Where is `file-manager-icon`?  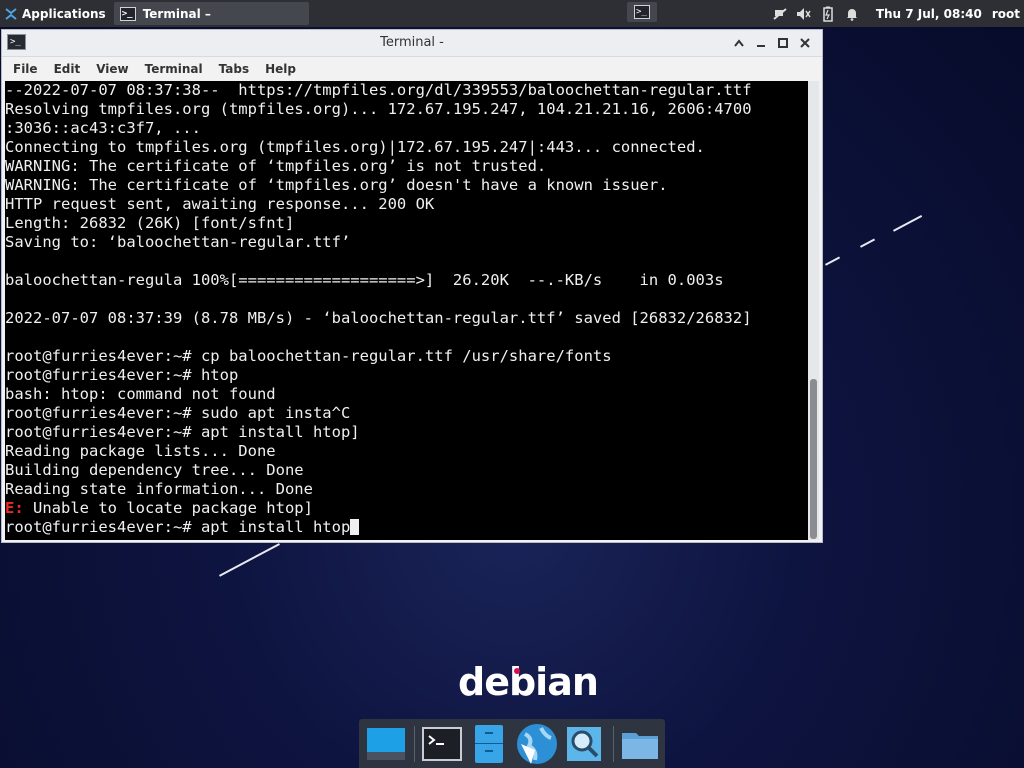
file-manager-icon is located at coordinates (489, 743).